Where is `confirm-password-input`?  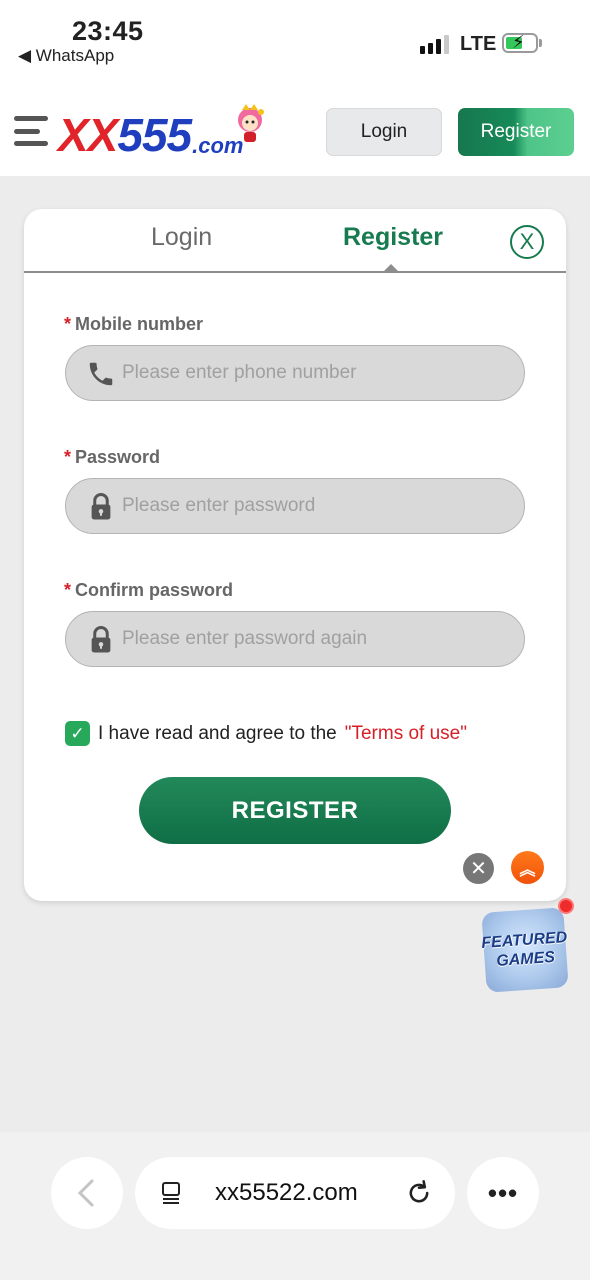
confirm-password-input is located at coordinates (317, 638).